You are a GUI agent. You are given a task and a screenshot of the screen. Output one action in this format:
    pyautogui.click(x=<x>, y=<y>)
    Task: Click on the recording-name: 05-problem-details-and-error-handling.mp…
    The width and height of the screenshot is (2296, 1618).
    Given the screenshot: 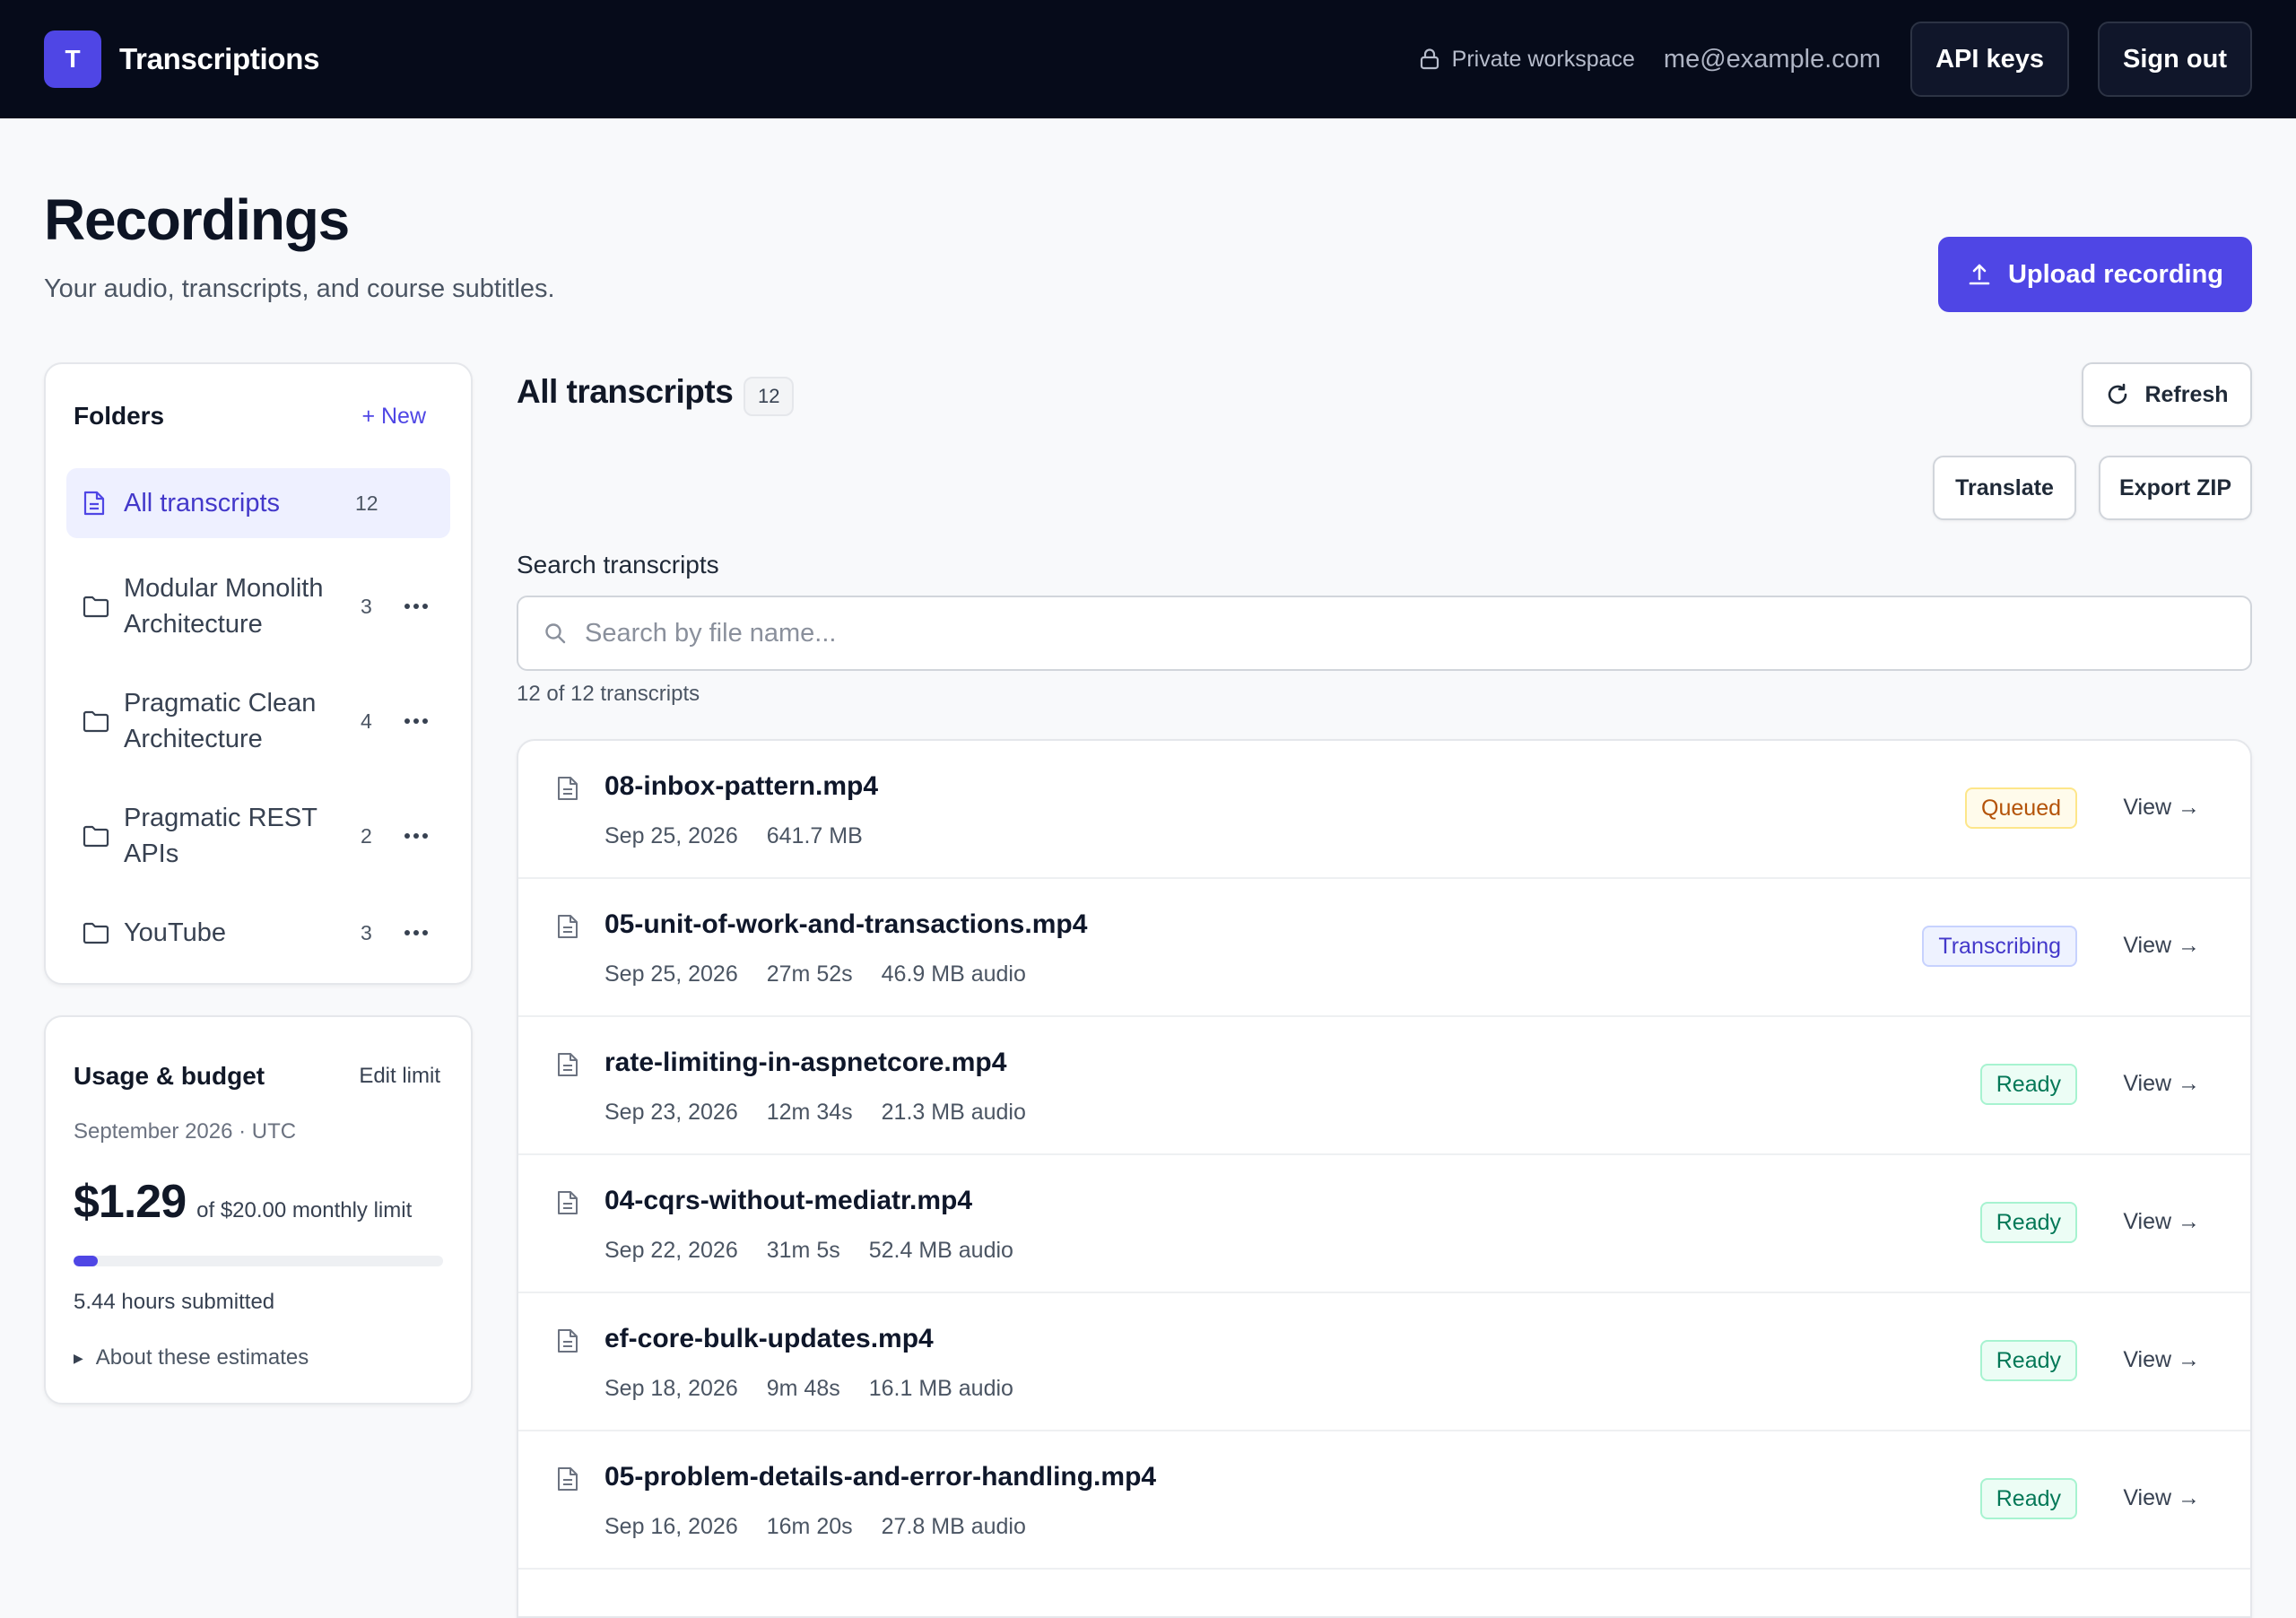 What is the action you would take?
    pyautogui.click(x=880, y=1477)
    